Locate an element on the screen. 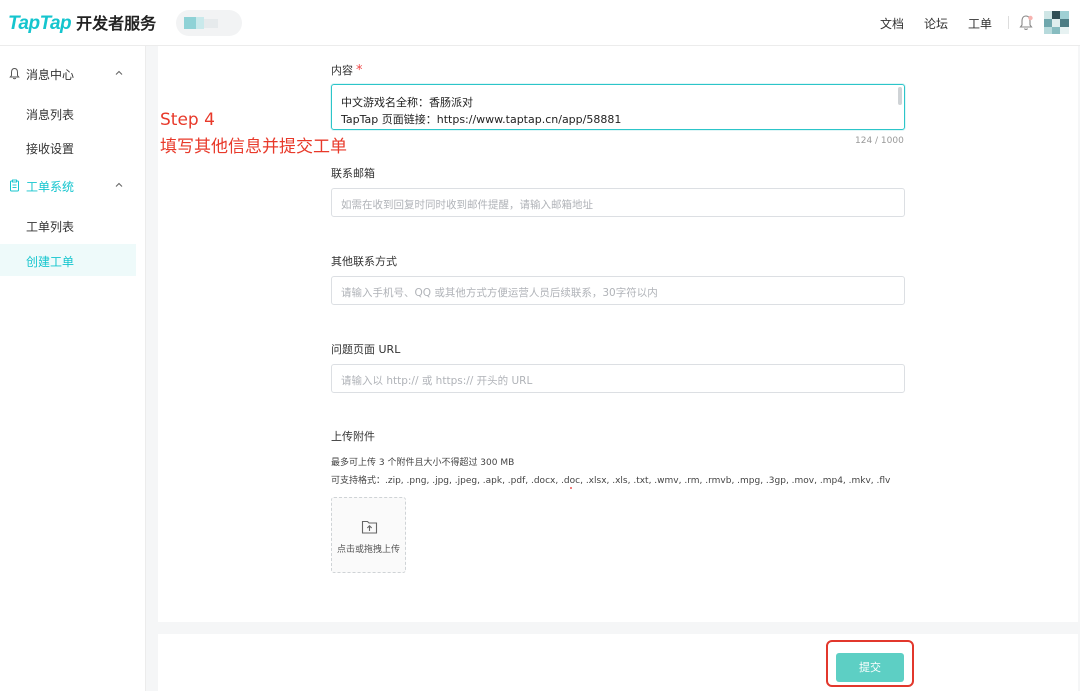 The image size is (1080, 691). sidebar-item-label: 创建工单 is located at coordinates (50, 262).